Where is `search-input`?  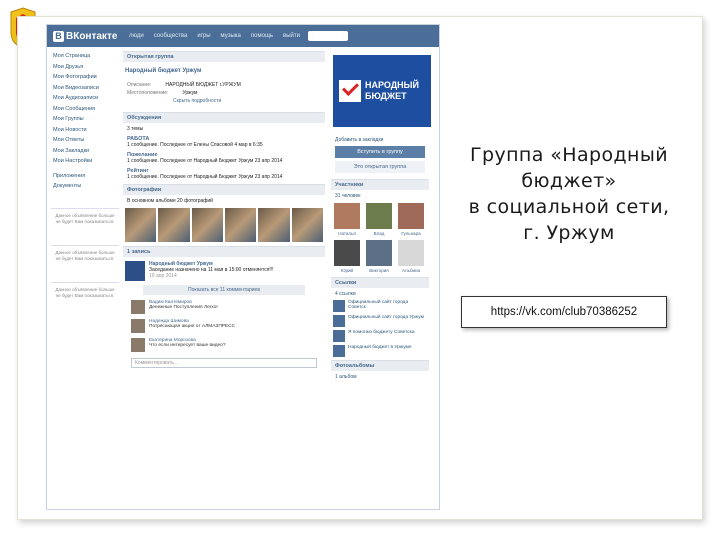
search-input is located at coordinates (327, 36).